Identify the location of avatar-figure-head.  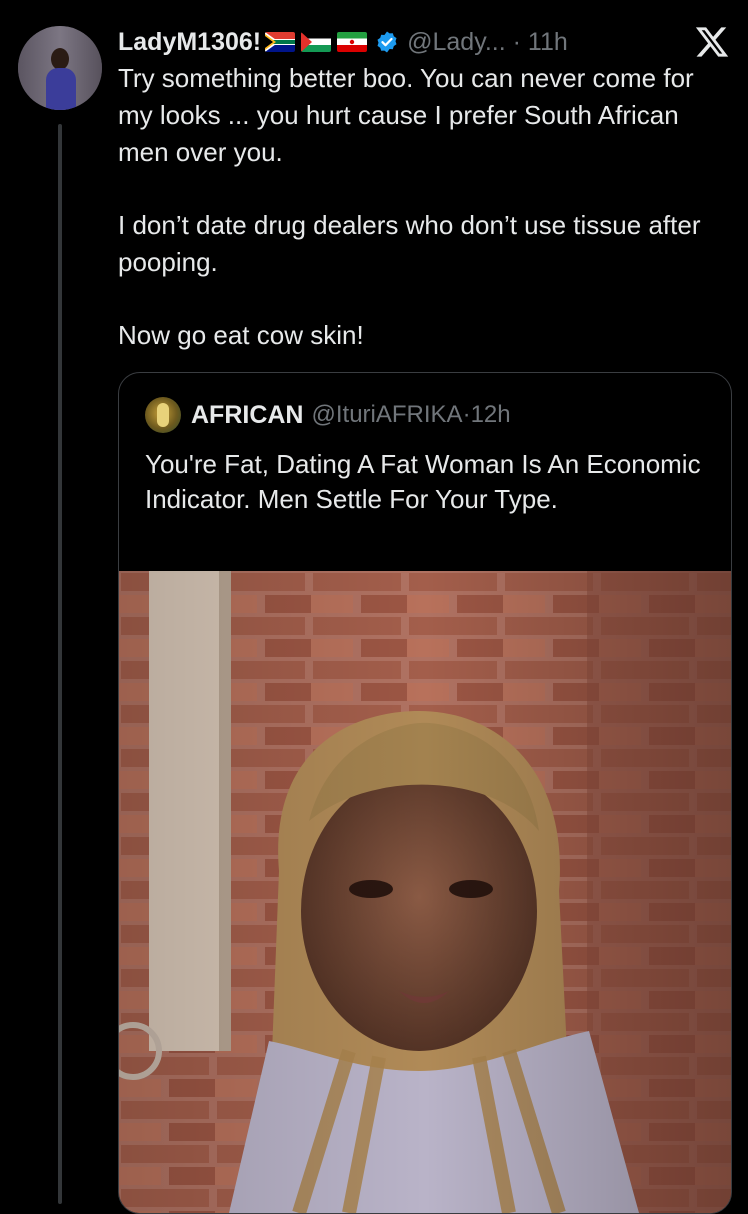
(60, 59).